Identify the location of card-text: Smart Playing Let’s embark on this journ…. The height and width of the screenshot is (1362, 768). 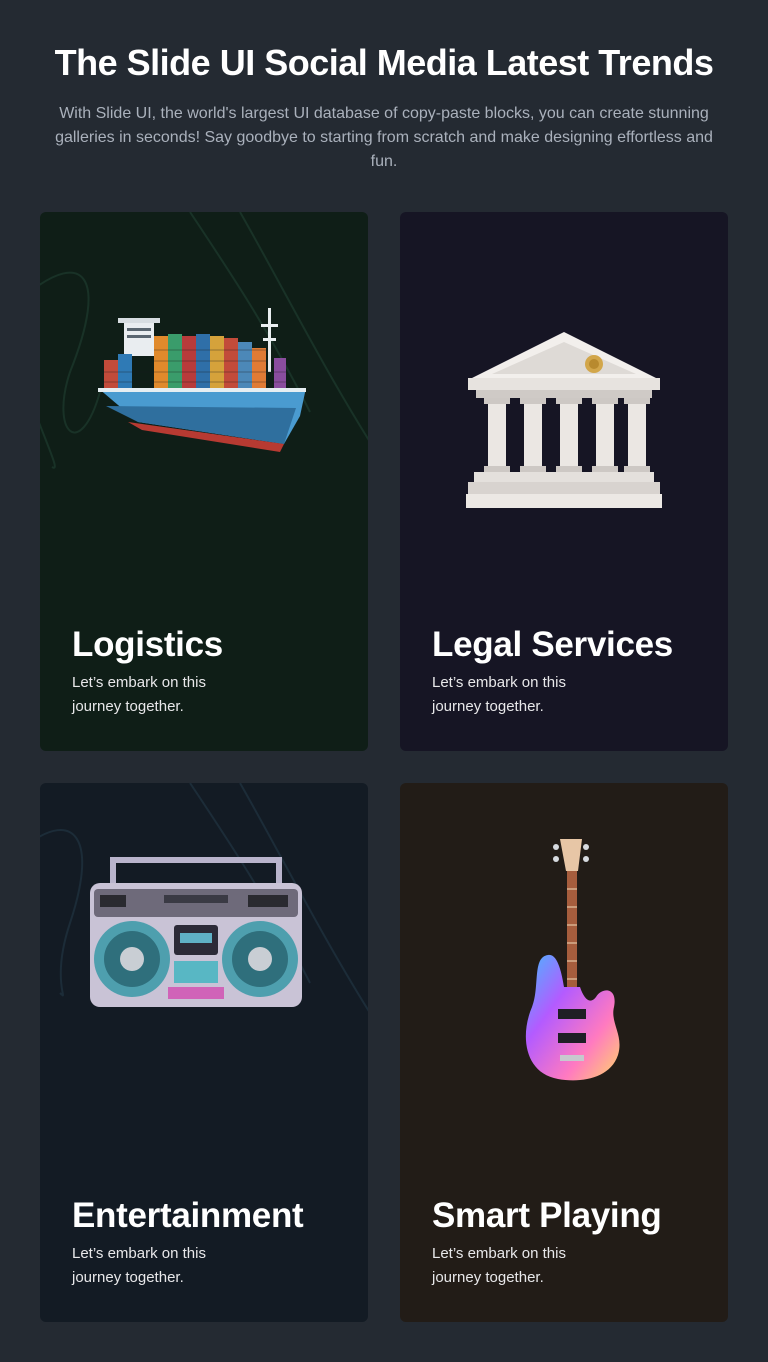
(567, 1241).